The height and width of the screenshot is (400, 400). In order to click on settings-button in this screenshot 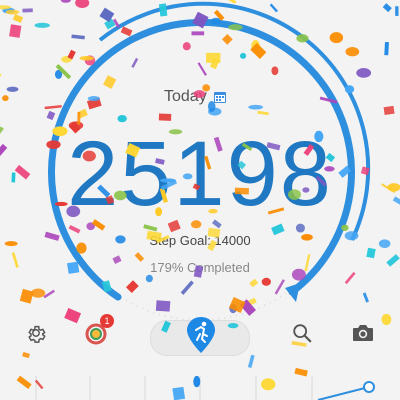, I will do `click(36, 333)`.